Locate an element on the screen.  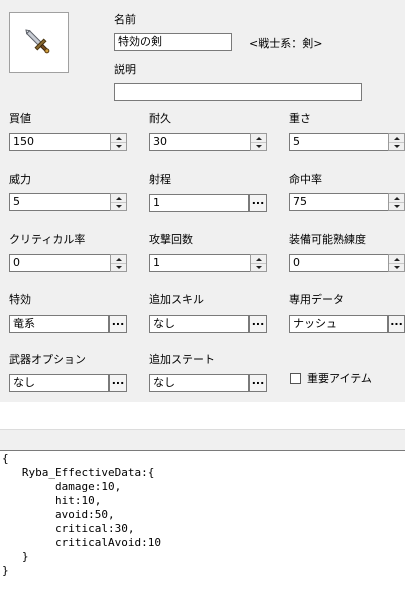
important-item-label: 重要アイテム is located at coordinates (339, 378).